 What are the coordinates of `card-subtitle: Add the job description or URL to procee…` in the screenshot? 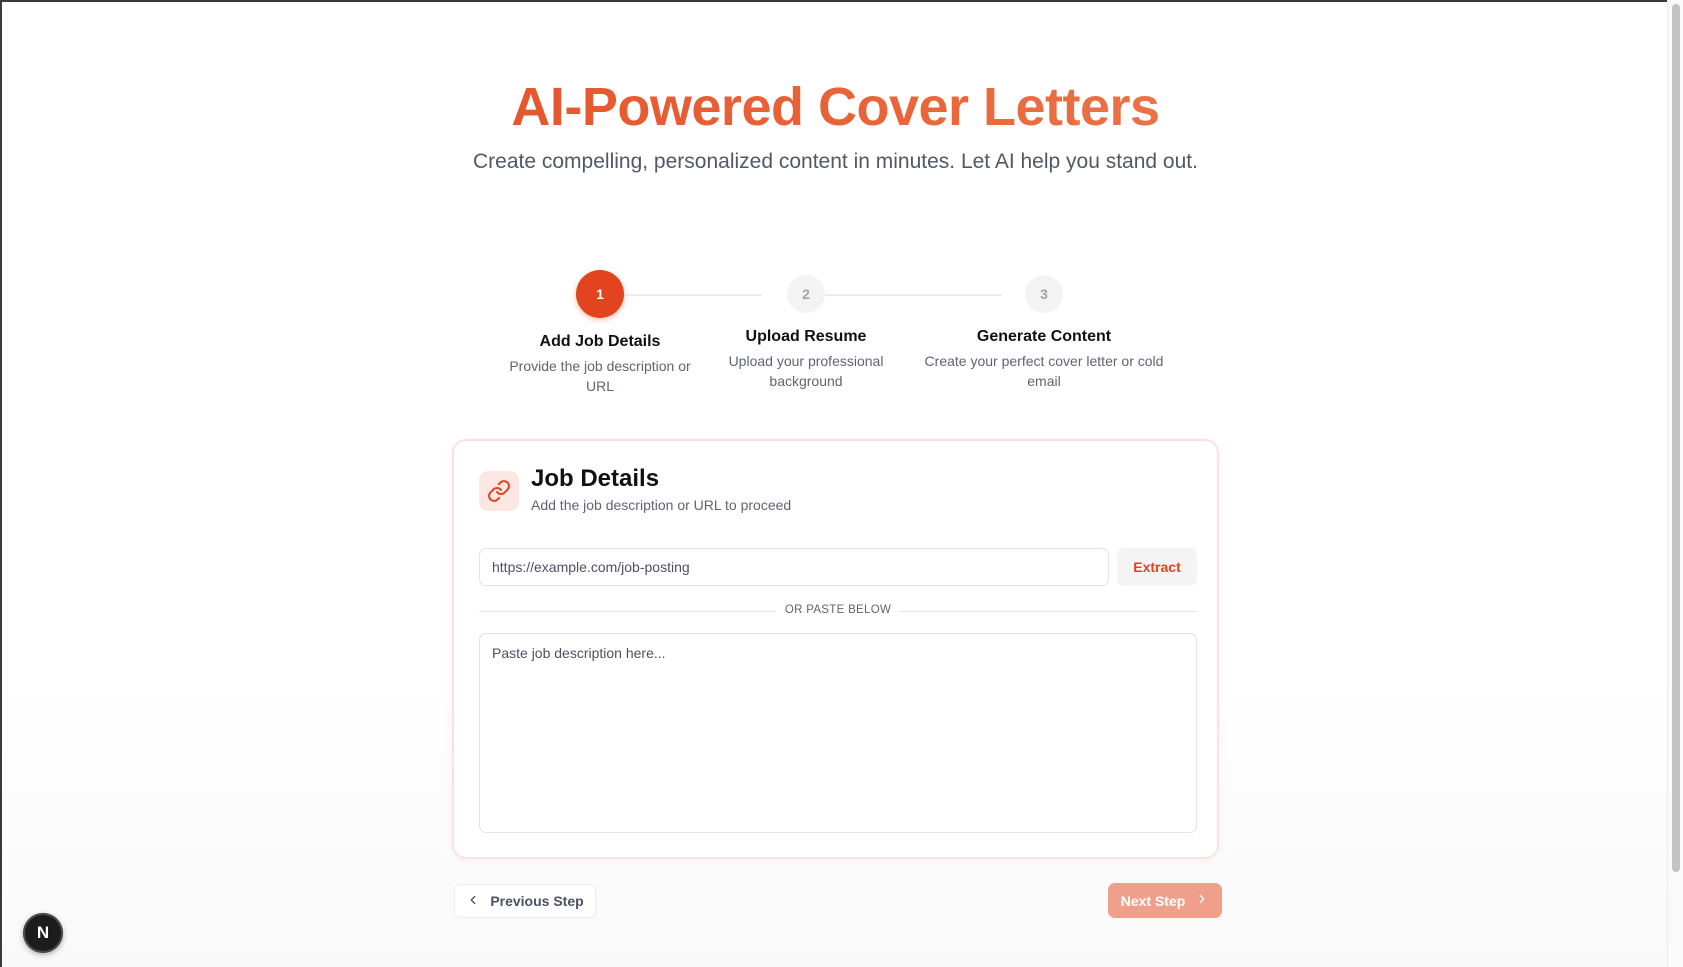 It's located at (661, 505).